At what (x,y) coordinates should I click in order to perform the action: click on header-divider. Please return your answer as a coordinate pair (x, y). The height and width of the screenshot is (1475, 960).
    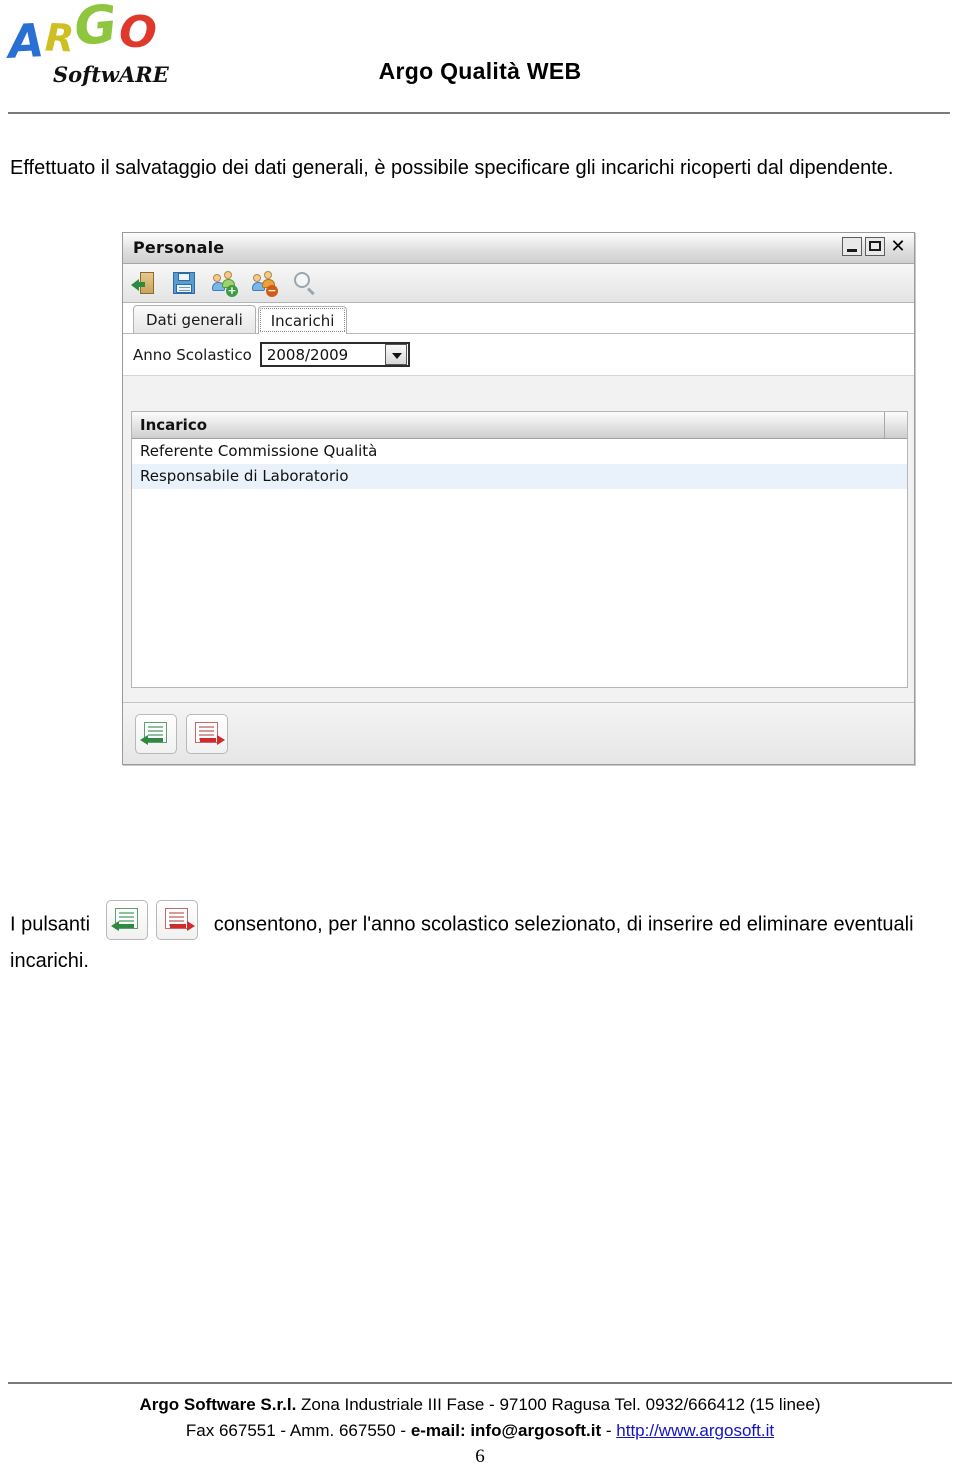
    Looking at the image, I should click on (479, 113).